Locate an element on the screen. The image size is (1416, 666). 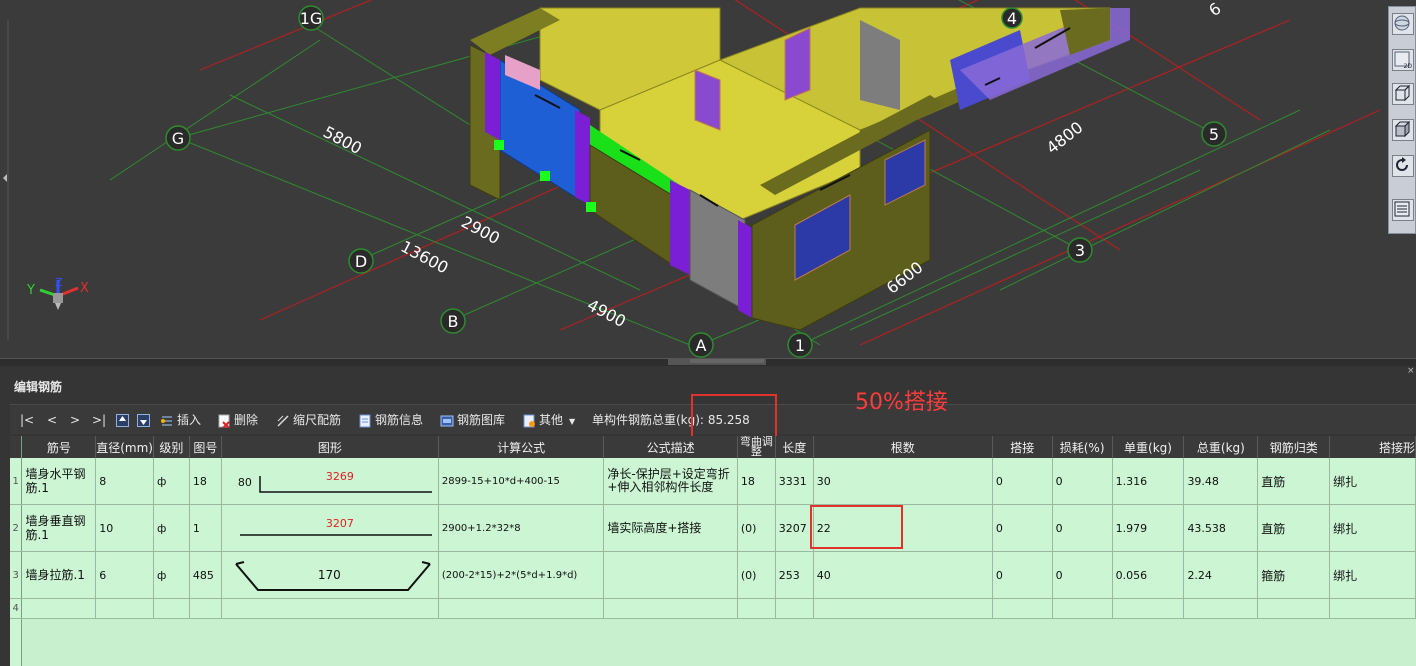
header-total-weight: 总重(kg) is located at coordinates (1221, 447).